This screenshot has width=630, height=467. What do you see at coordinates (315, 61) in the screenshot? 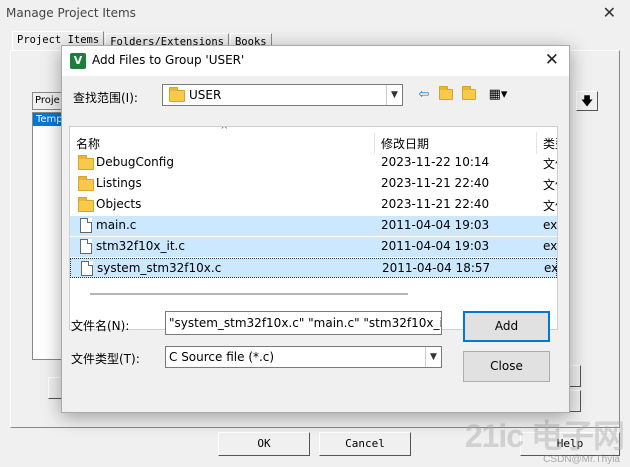
I see `dialog-titlebar: V Add Files to Group 'USER' ✕` at bounding box center [315, 61].